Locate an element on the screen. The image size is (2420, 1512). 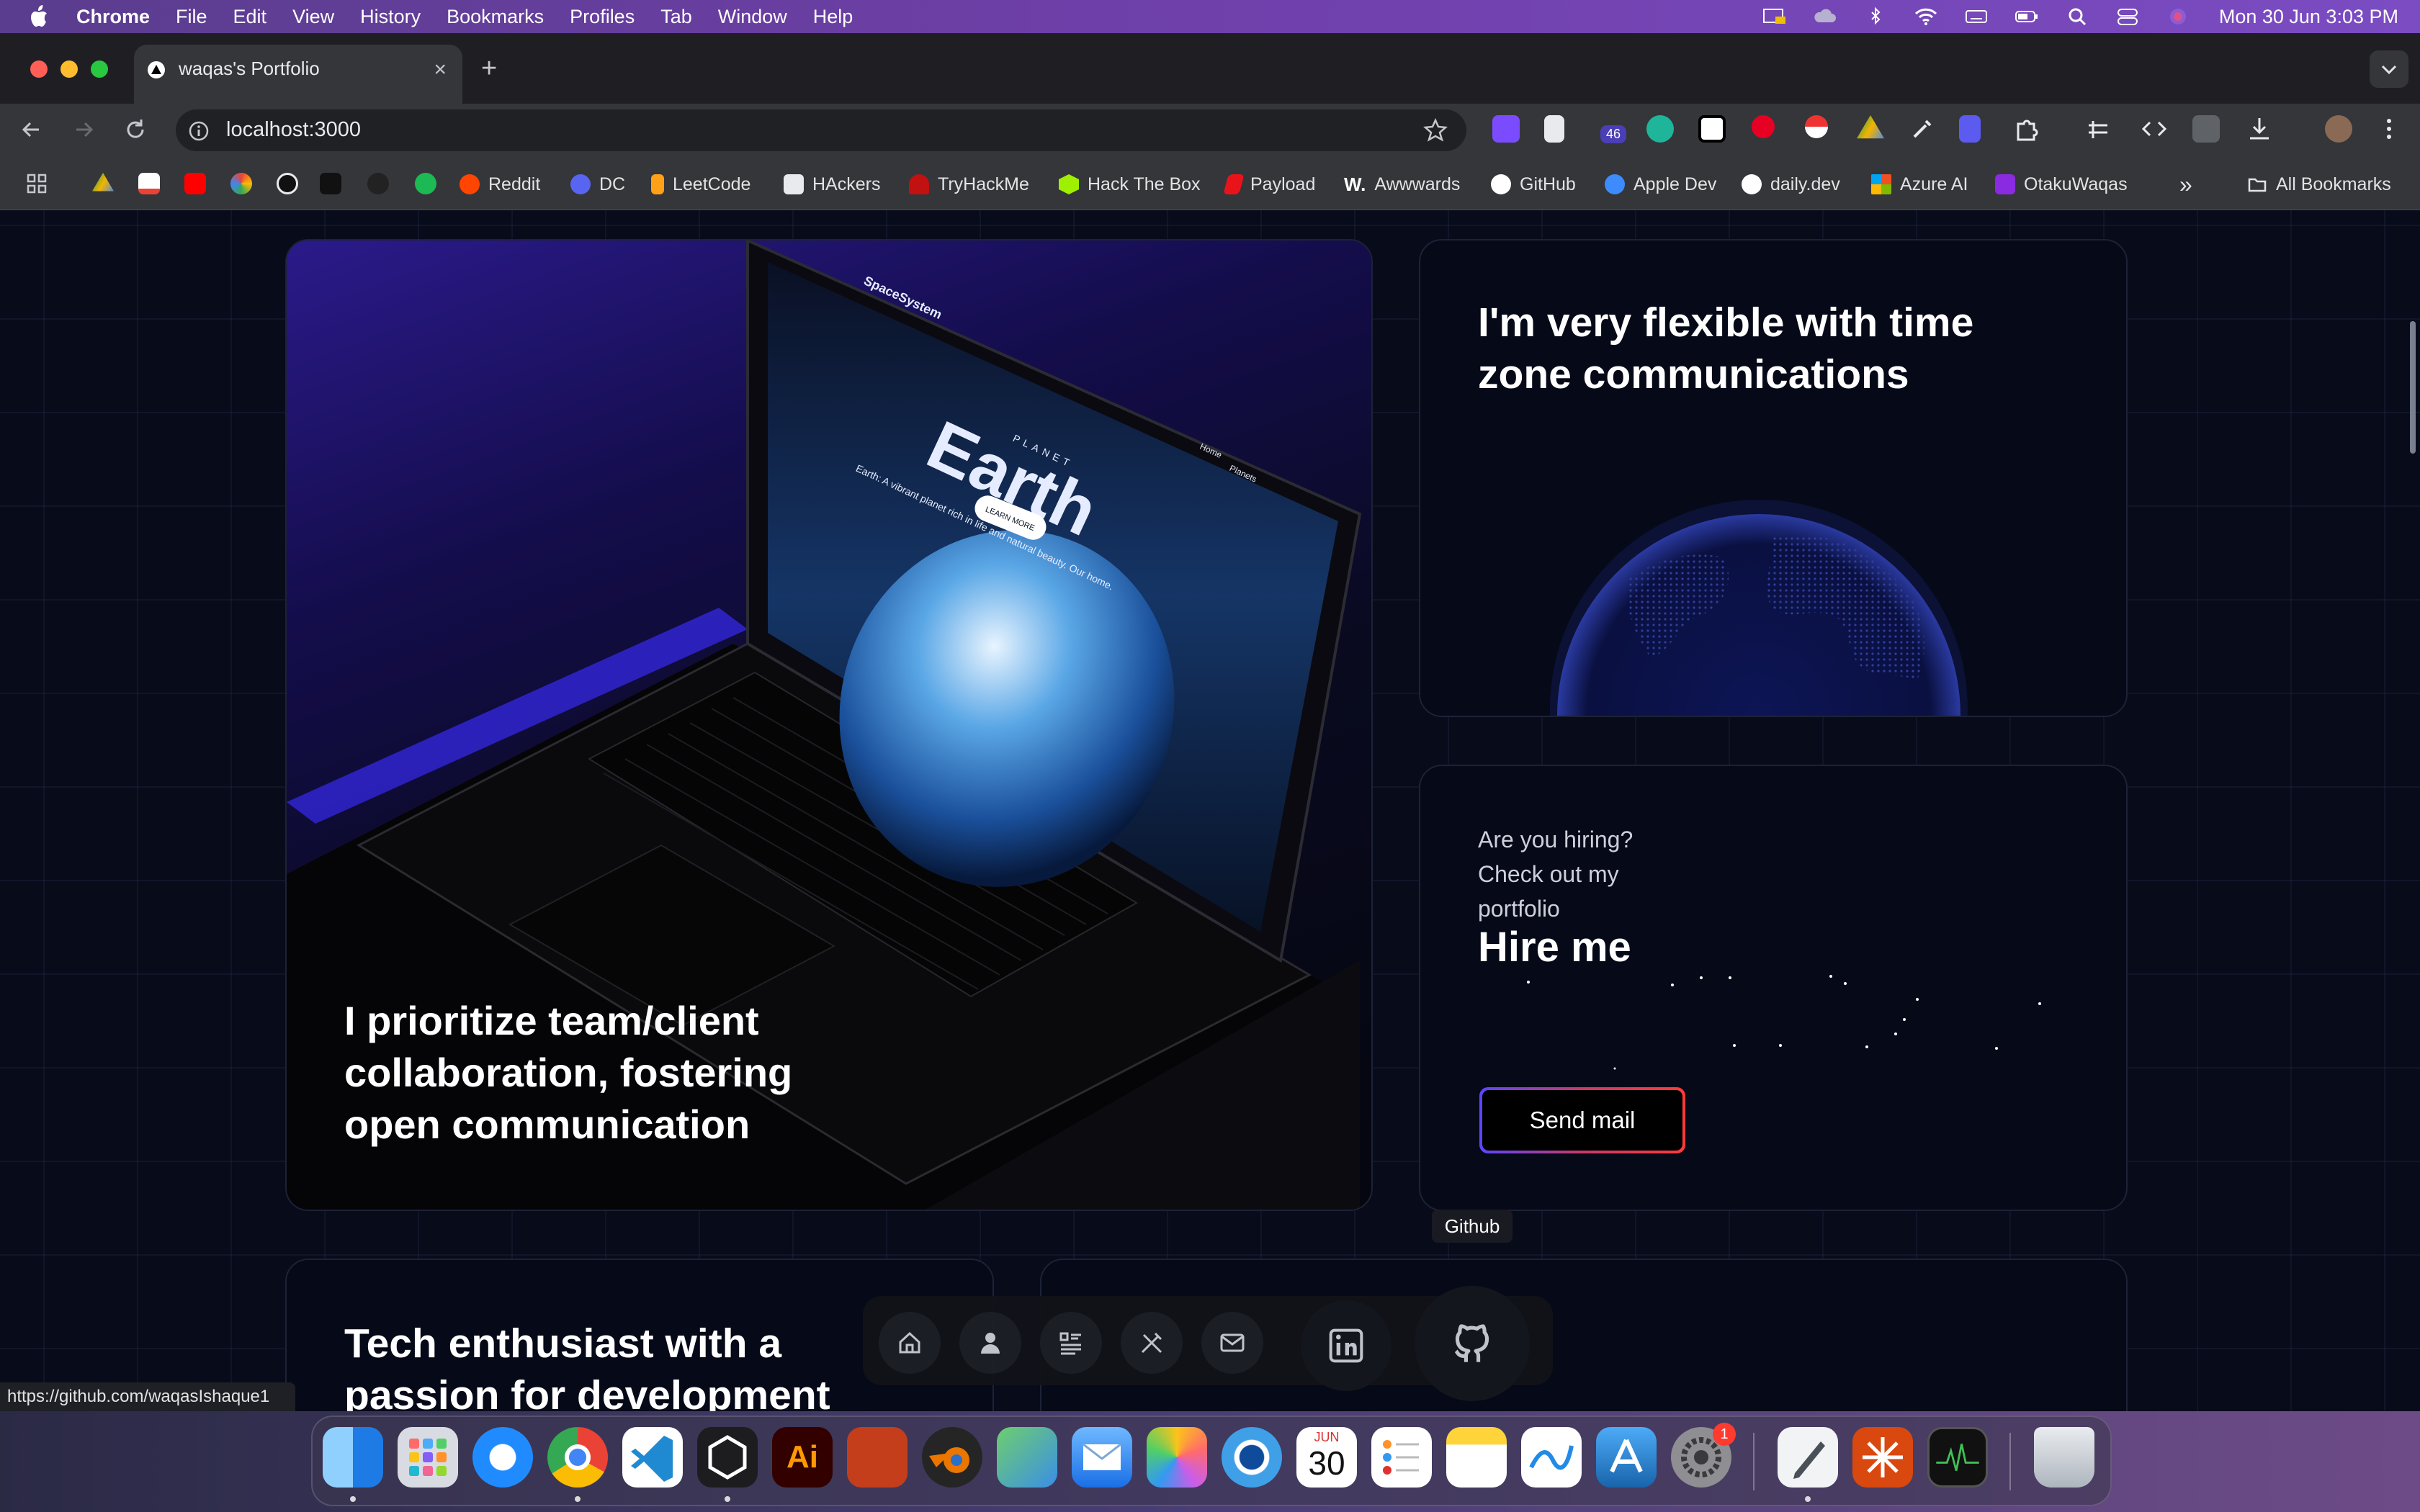
nav-projects-button is located at coordinates (1071, 1343).